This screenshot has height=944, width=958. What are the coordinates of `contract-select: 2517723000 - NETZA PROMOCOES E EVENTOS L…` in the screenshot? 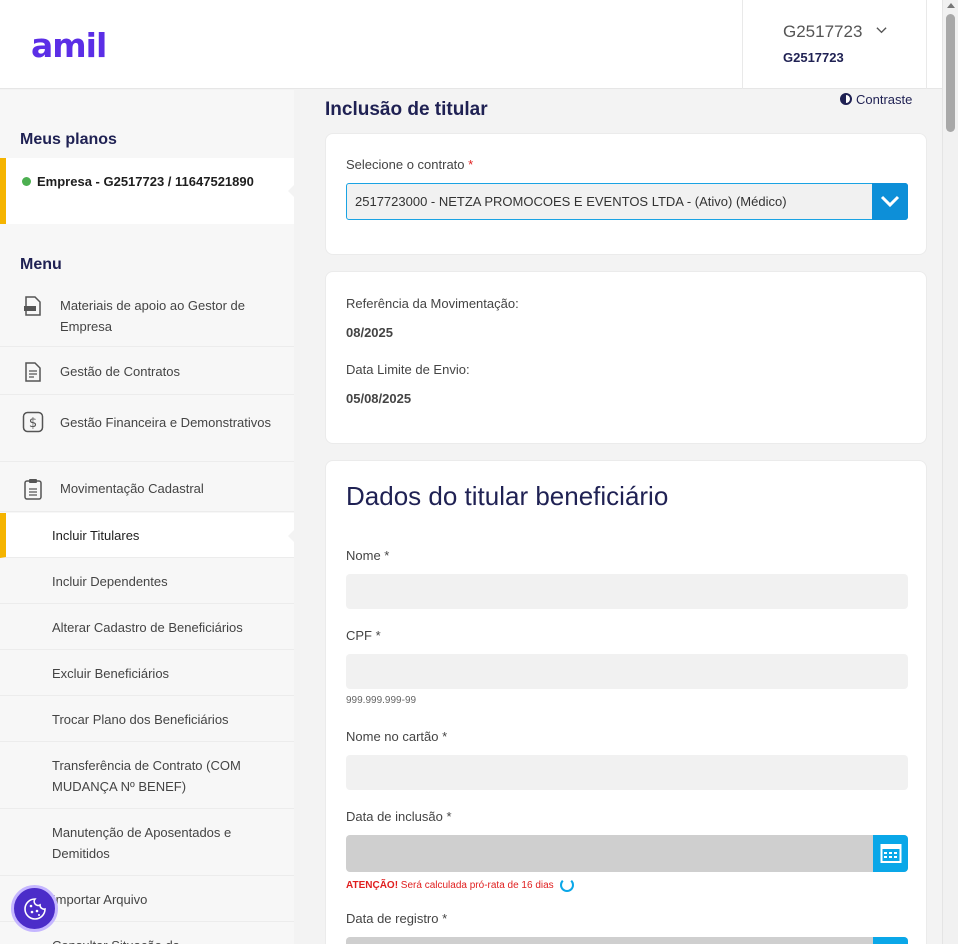 It's located at (627, 201).